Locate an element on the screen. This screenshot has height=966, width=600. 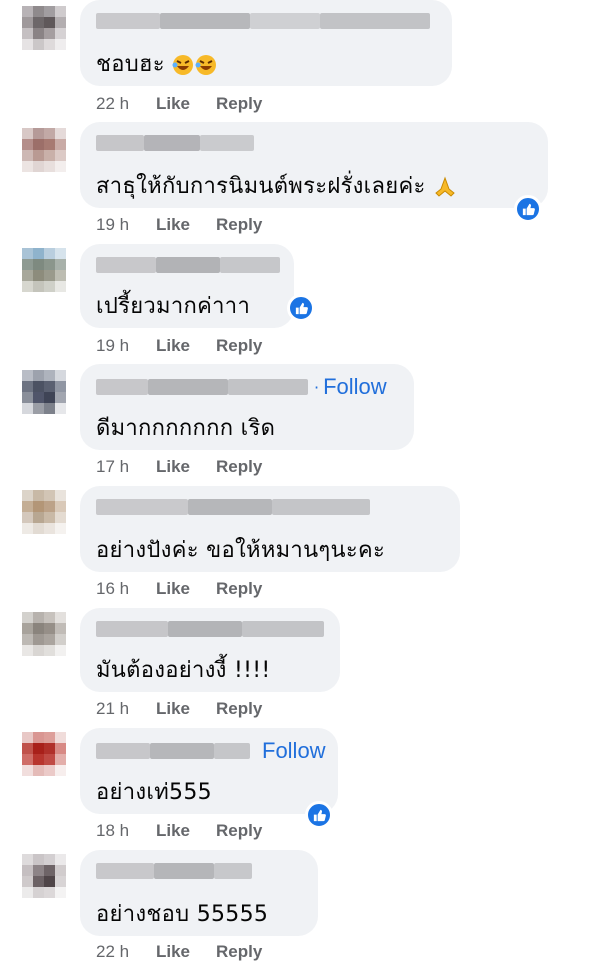
comment-meta: 16 h Like Reply is located at coordinates (179, 589).